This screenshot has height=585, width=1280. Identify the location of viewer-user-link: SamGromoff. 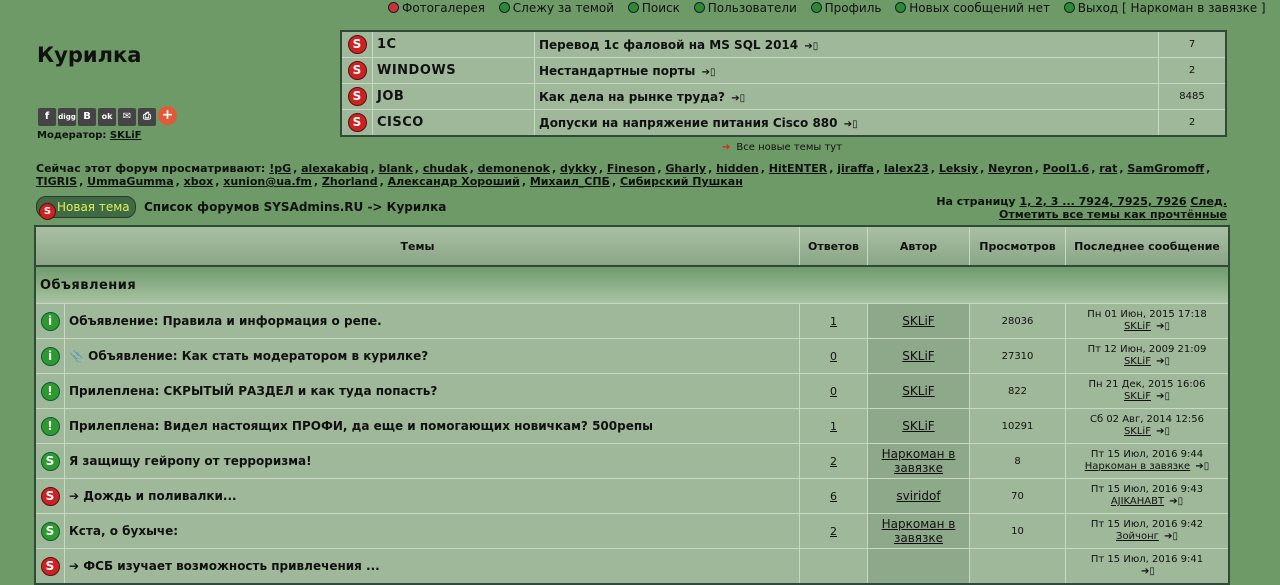
(1165, 168).